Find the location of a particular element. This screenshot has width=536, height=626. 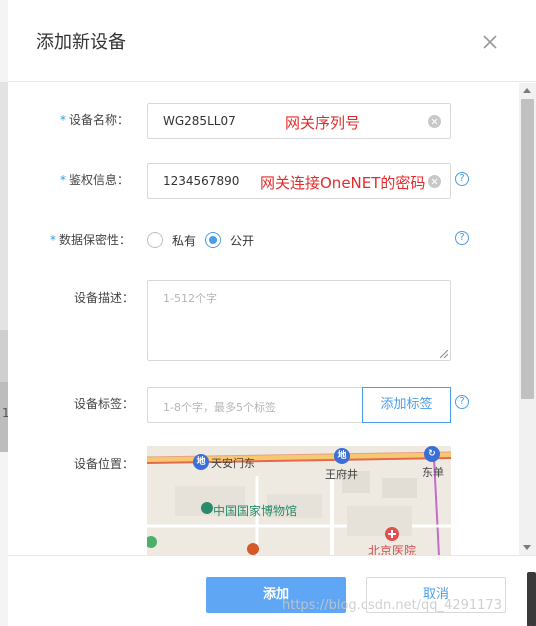

tag-placeholder: 1-8个字，最多5个标签 is located at coordinates (219, 407).